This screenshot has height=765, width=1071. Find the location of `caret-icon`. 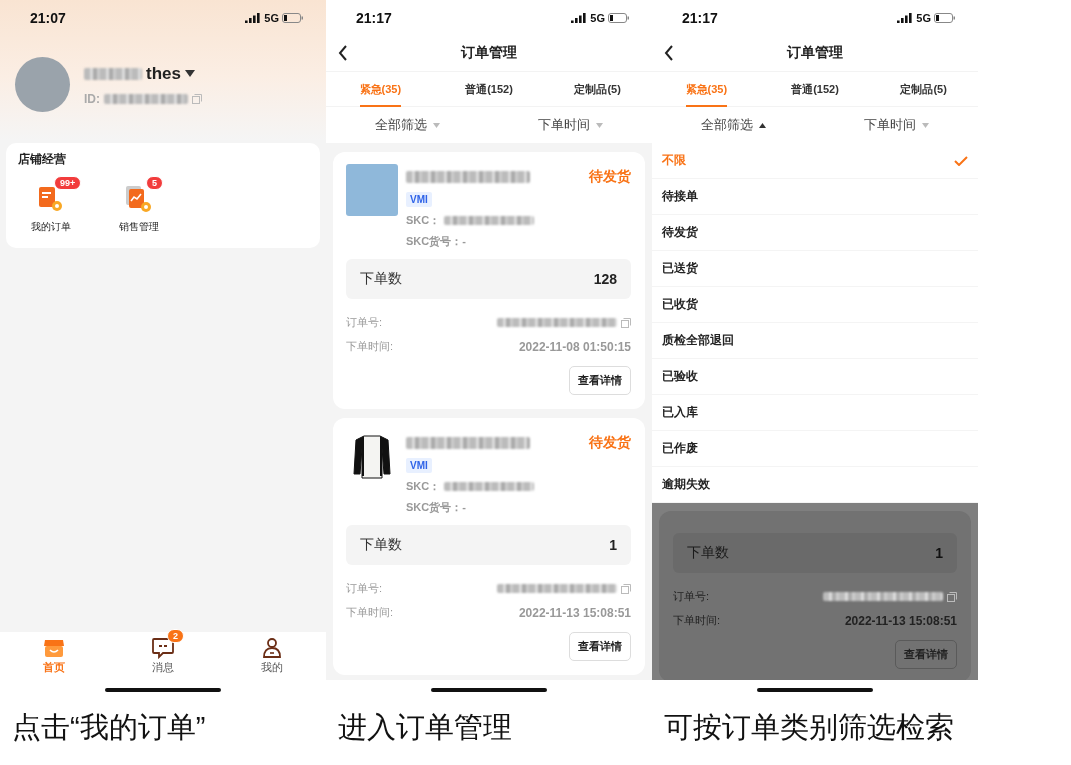

caret-icon is located at coordinates (189, 73).